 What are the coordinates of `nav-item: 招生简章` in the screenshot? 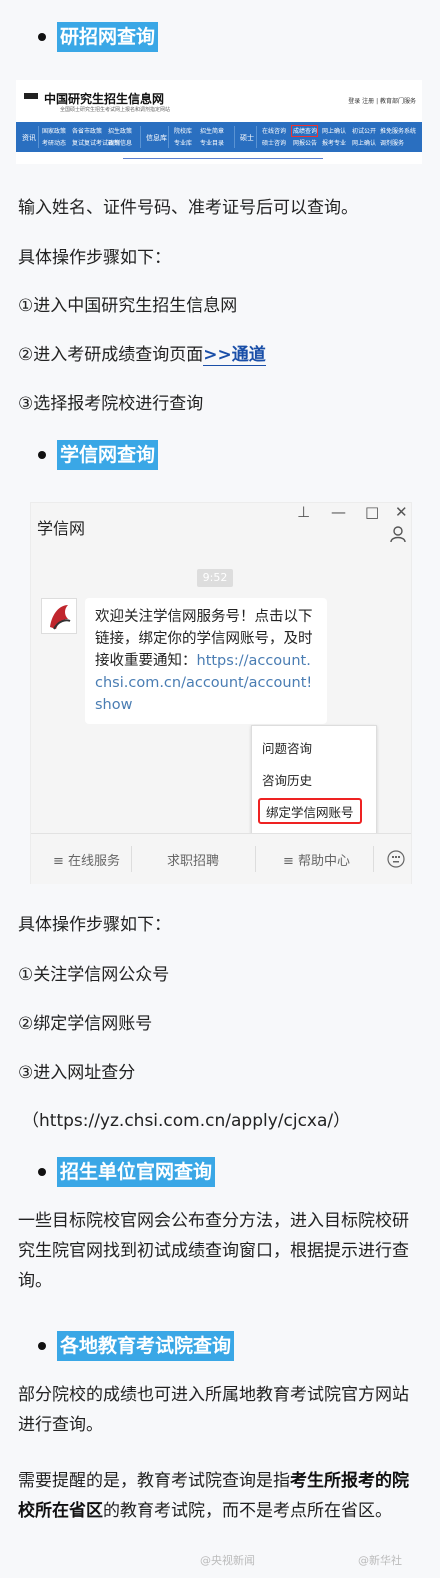 It's located at (212, 131).